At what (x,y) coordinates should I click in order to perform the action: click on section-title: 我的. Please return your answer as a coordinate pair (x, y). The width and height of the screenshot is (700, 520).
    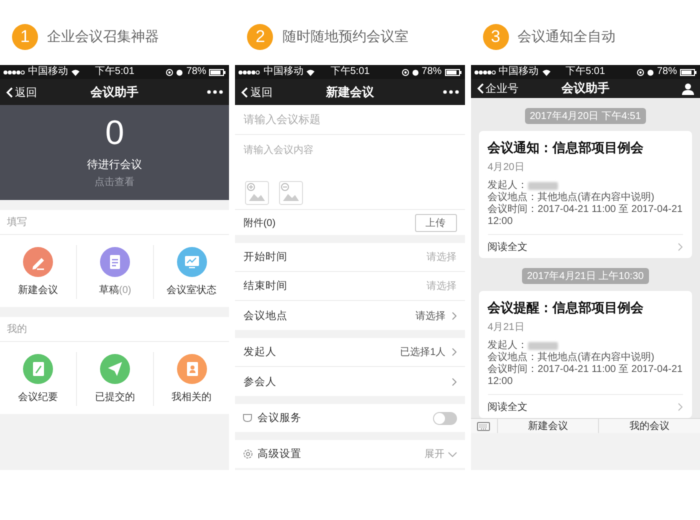
    Looking at the image, I should click on (115, 329).